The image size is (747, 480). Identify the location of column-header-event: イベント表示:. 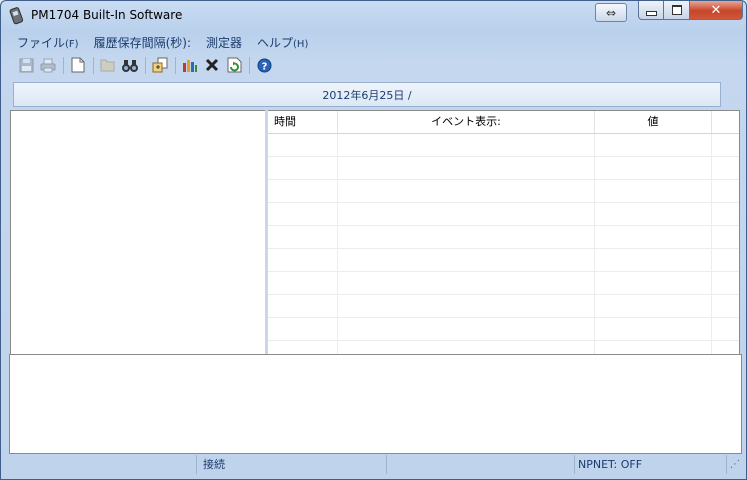
(466, 122).